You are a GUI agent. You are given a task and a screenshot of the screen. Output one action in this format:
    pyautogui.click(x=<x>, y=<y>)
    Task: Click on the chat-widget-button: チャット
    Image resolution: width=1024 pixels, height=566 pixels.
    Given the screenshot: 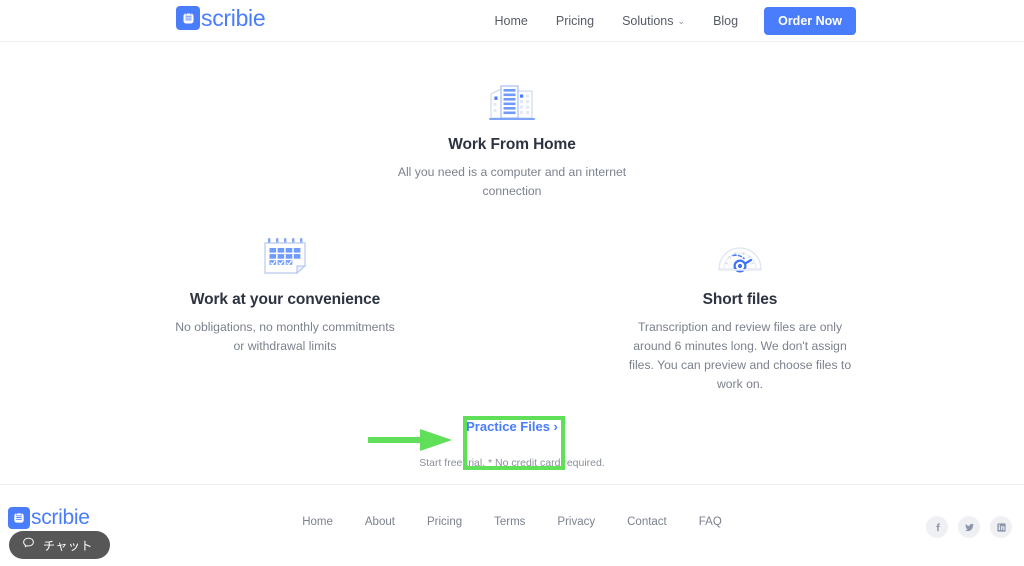 What is the action you would take?
    pyautogui.click(x=59, y=545)
    